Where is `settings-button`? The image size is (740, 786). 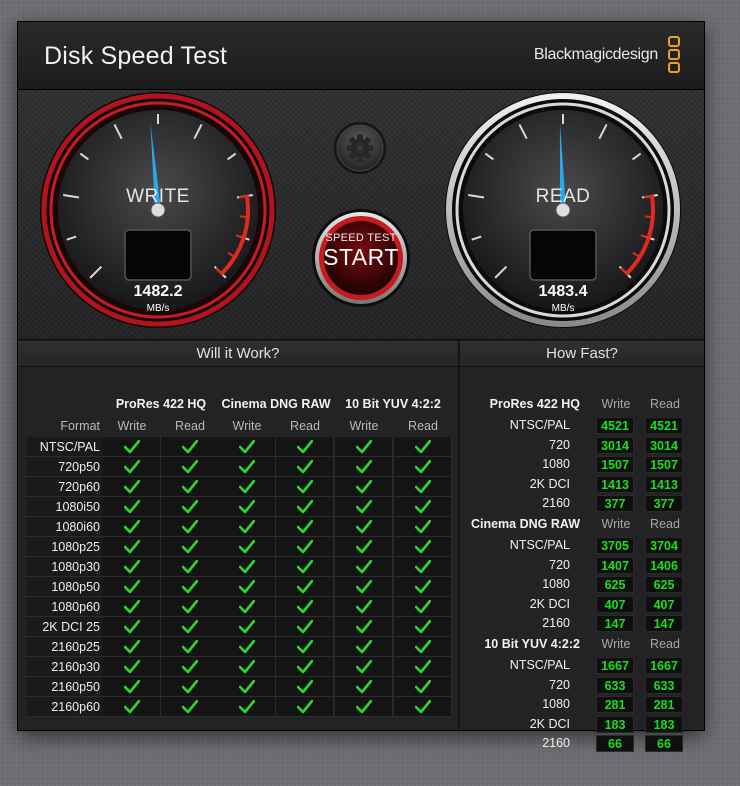
settings-button is located at coordinates (360, 148).